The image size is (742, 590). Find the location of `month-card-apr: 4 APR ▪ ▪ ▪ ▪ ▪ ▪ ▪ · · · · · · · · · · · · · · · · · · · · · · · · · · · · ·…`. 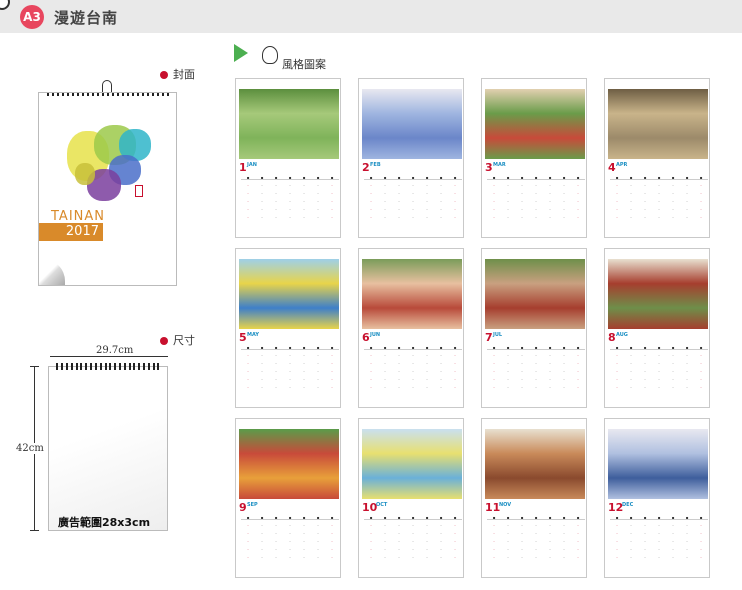

month-card-apr: 4 APR ▪ ▪ ▪ ▪ ▪ ▪ ▪ · · · · · · · · · · · · · · · · · · · · · · · · · · · · ·… is located at coordinates (657, 158).